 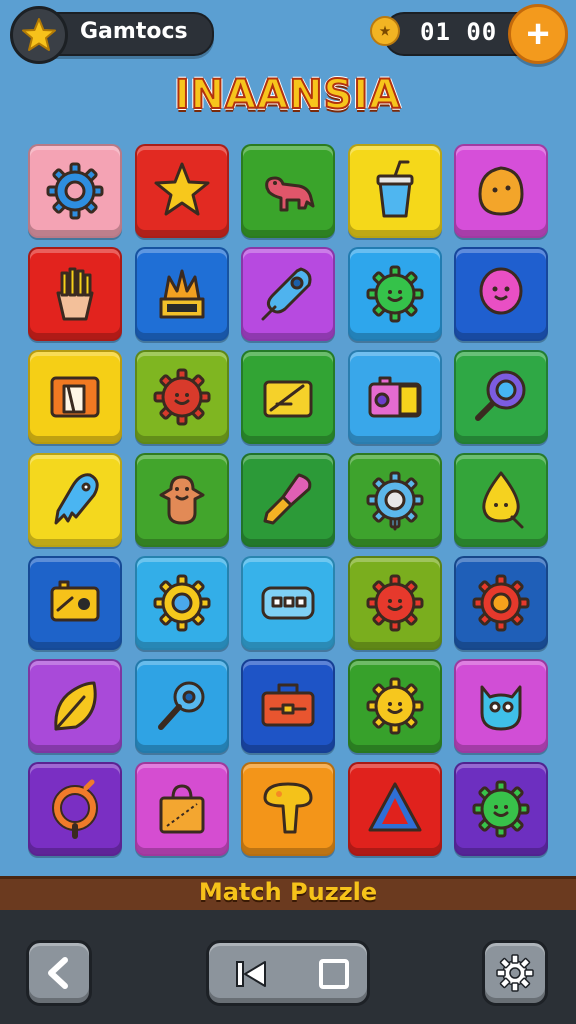 I want to click on tile-triangle, so click(x=394, y=809).